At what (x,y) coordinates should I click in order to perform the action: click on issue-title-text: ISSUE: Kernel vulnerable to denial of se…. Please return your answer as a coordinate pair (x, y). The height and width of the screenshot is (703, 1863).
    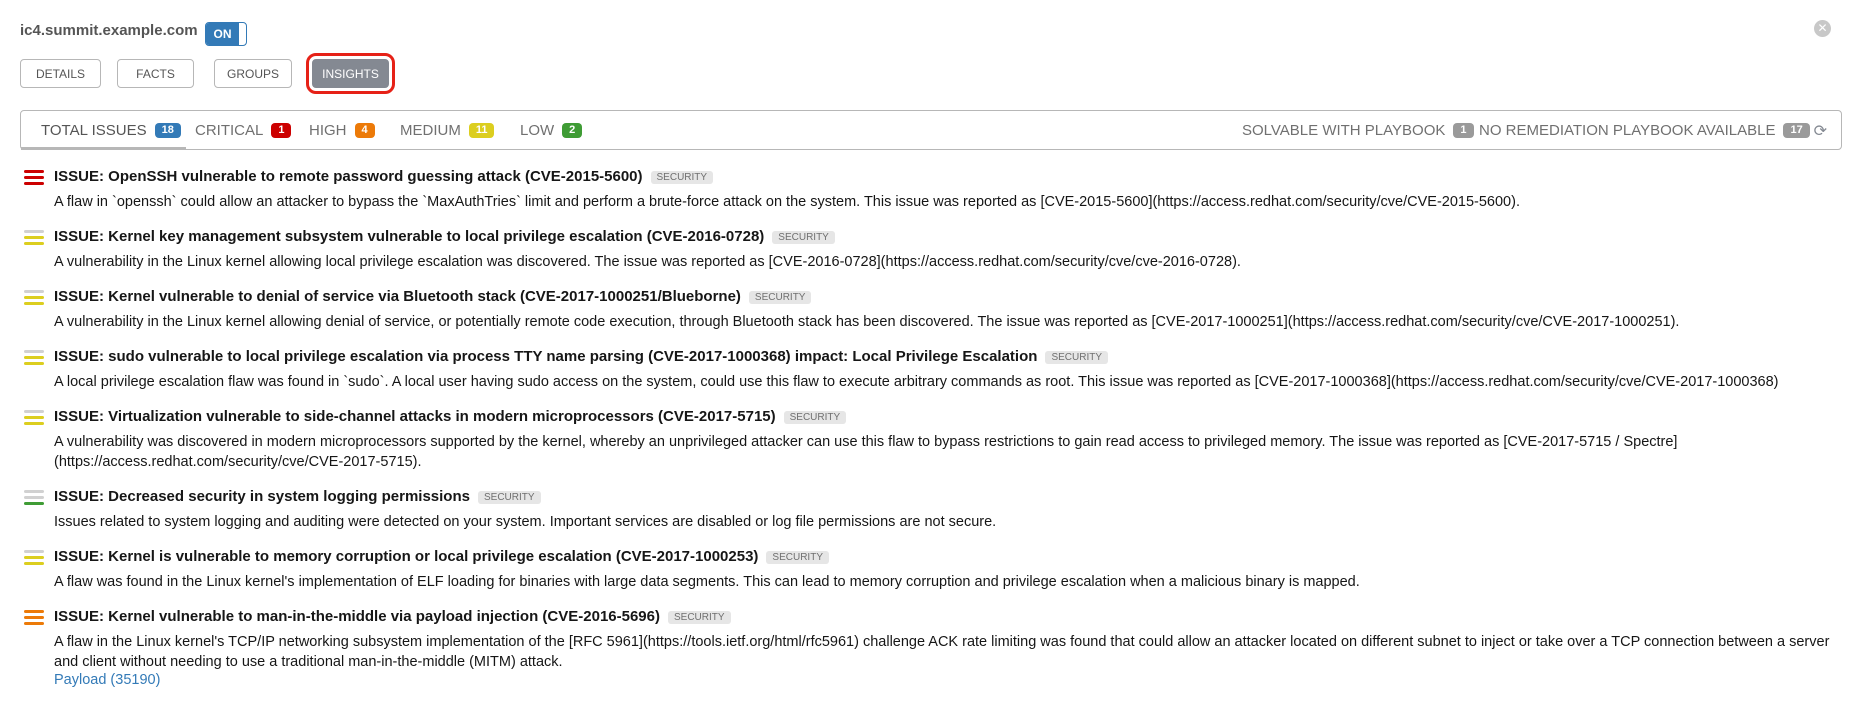
    Looking at the image, I should click on (397, 296).